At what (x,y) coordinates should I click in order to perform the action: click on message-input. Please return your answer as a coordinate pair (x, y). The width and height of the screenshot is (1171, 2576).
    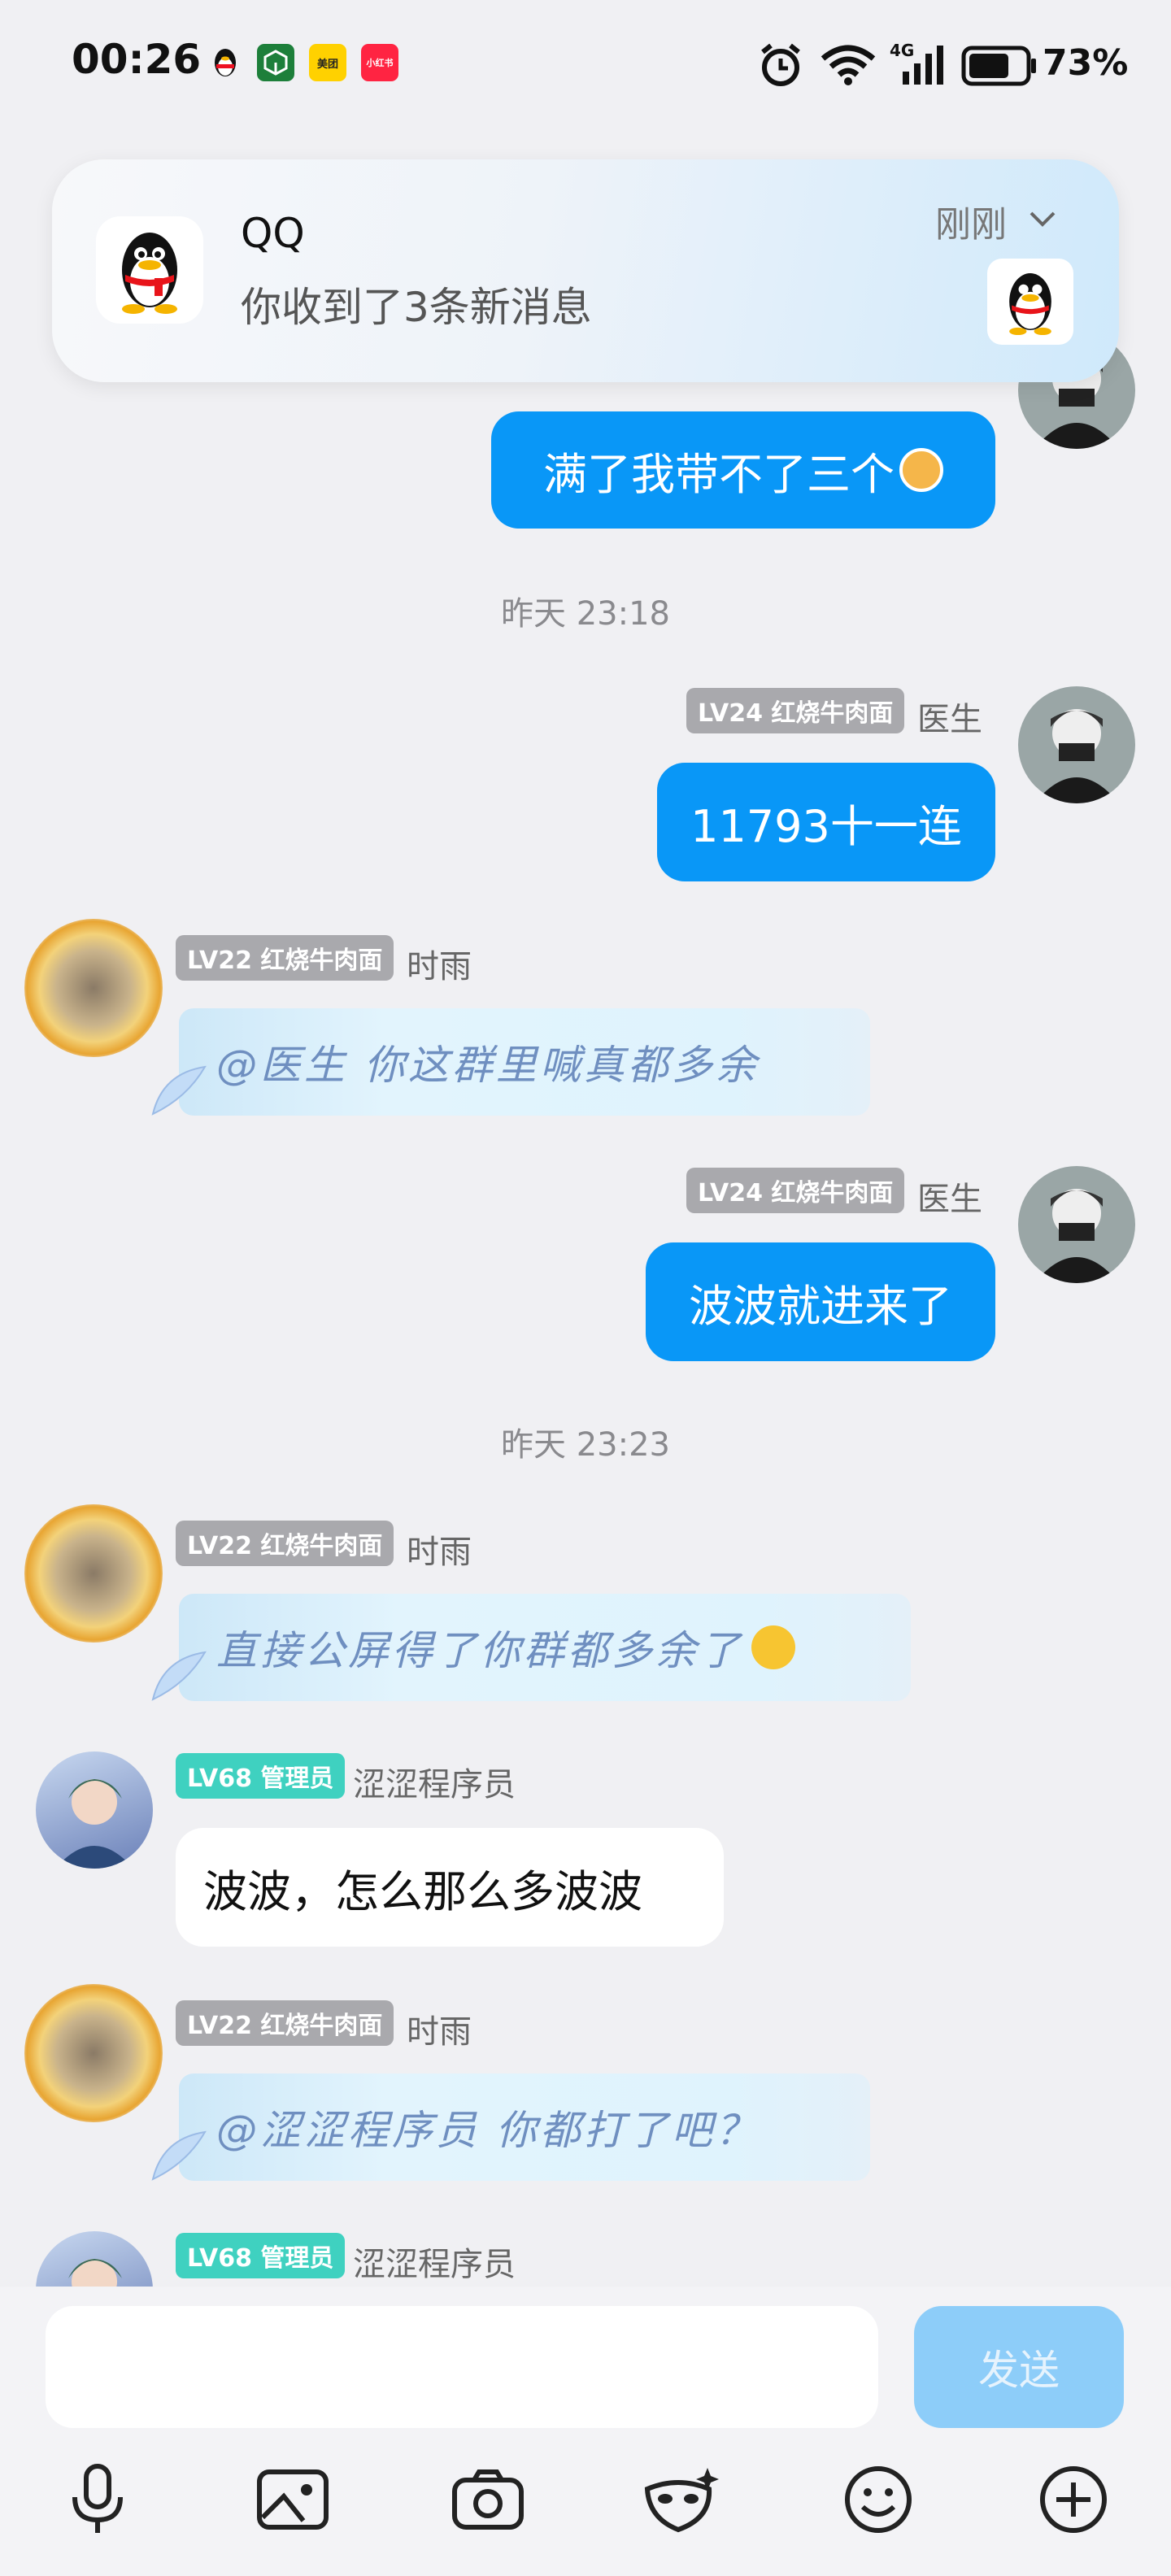
    Looking at the image, I should click on (462, 2367).